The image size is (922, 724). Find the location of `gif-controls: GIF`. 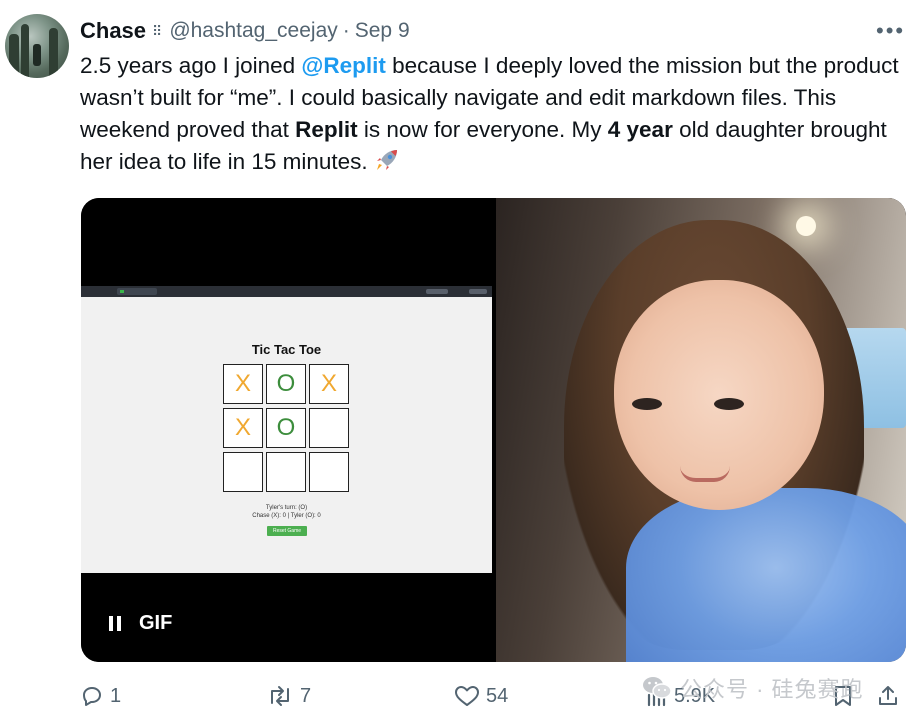

gif-controls: GIF is located at coordinates (140, 623).